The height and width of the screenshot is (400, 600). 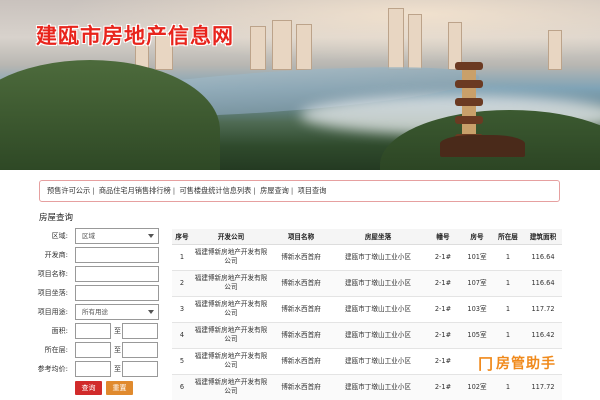 I want to click on cell-room: 103室, so click(x=477, y=309).